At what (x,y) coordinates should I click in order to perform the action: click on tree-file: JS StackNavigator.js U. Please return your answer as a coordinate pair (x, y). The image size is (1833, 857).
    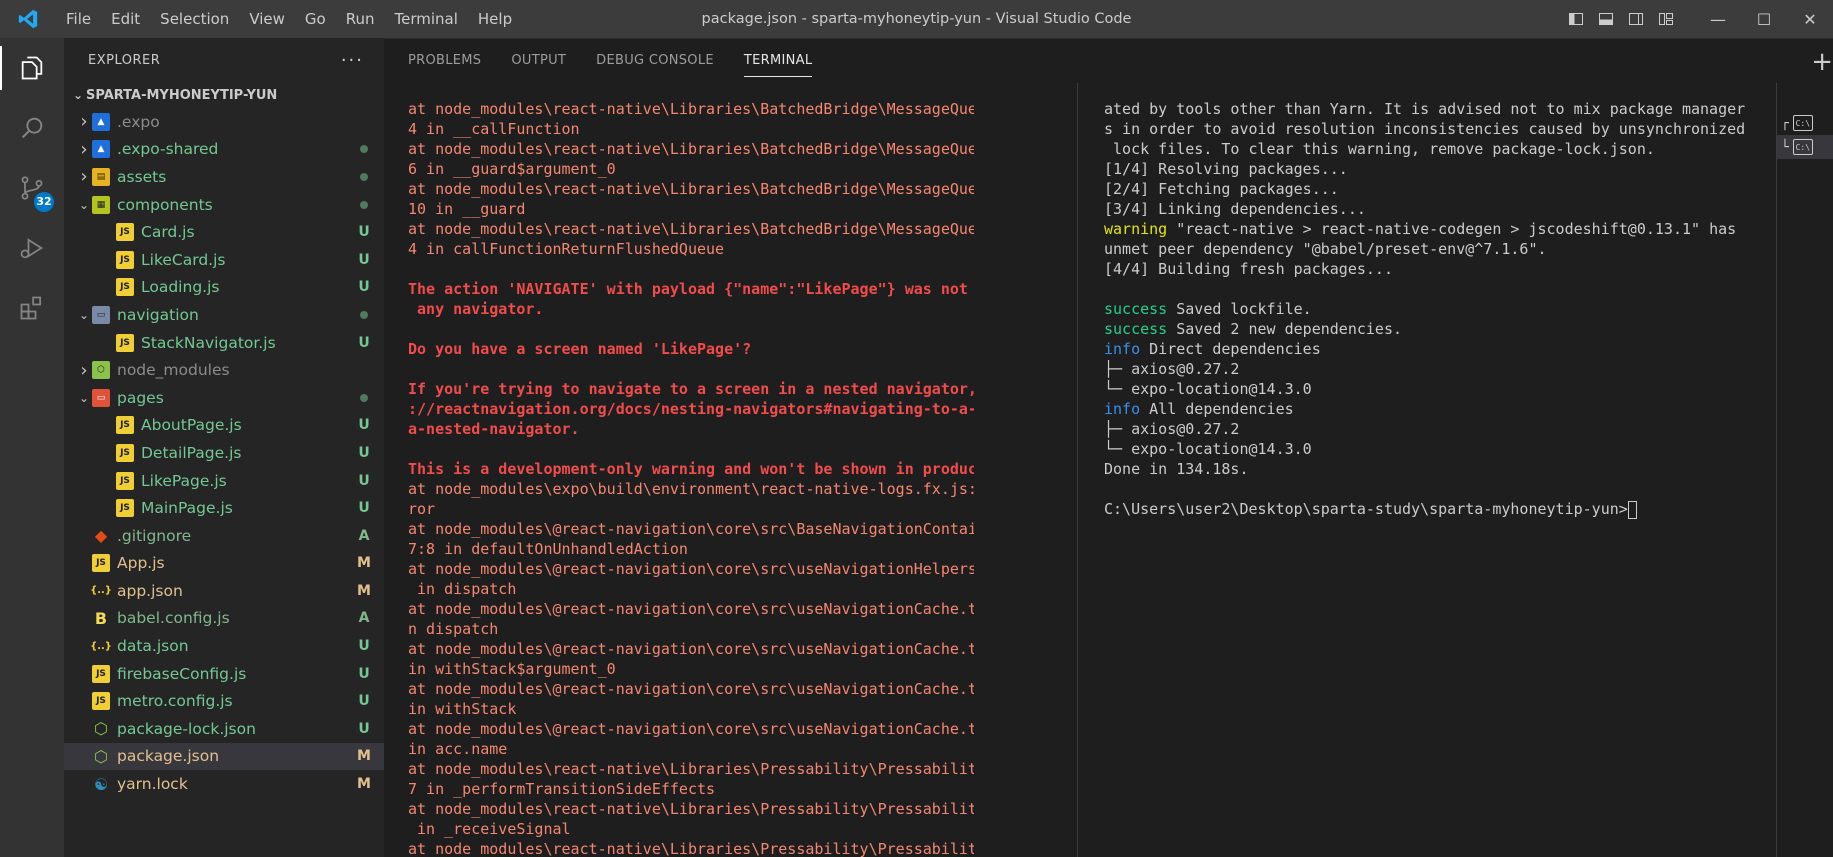
    Looking at the image, I should click on (224, 343).